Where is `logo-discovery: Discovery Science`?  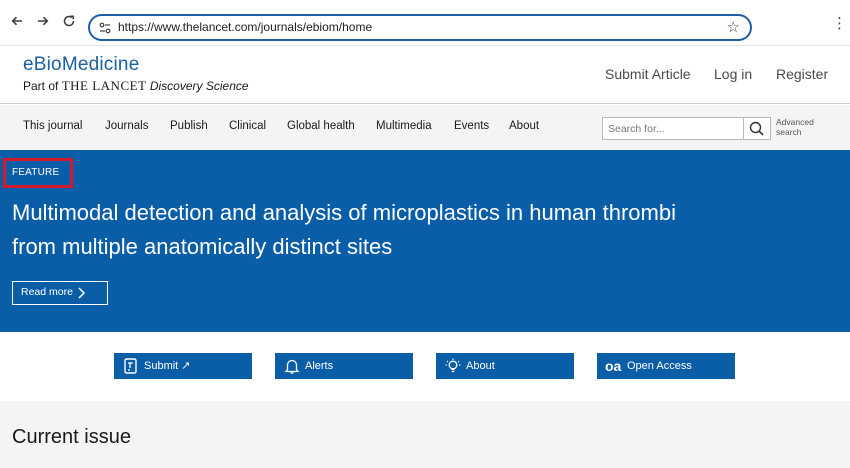
logo-discovery: Discovery Science is located at coordinates (199, 86).